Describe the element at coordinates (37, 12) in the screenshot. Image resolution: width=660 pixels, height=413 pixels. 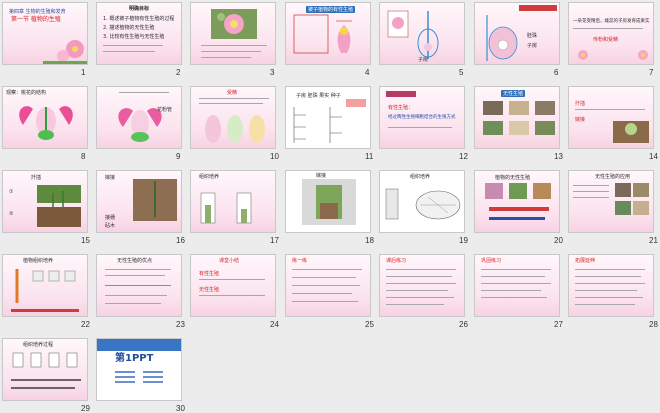
I see `slide-subtitle: 第四章 生物的生殖和发育` at that location.